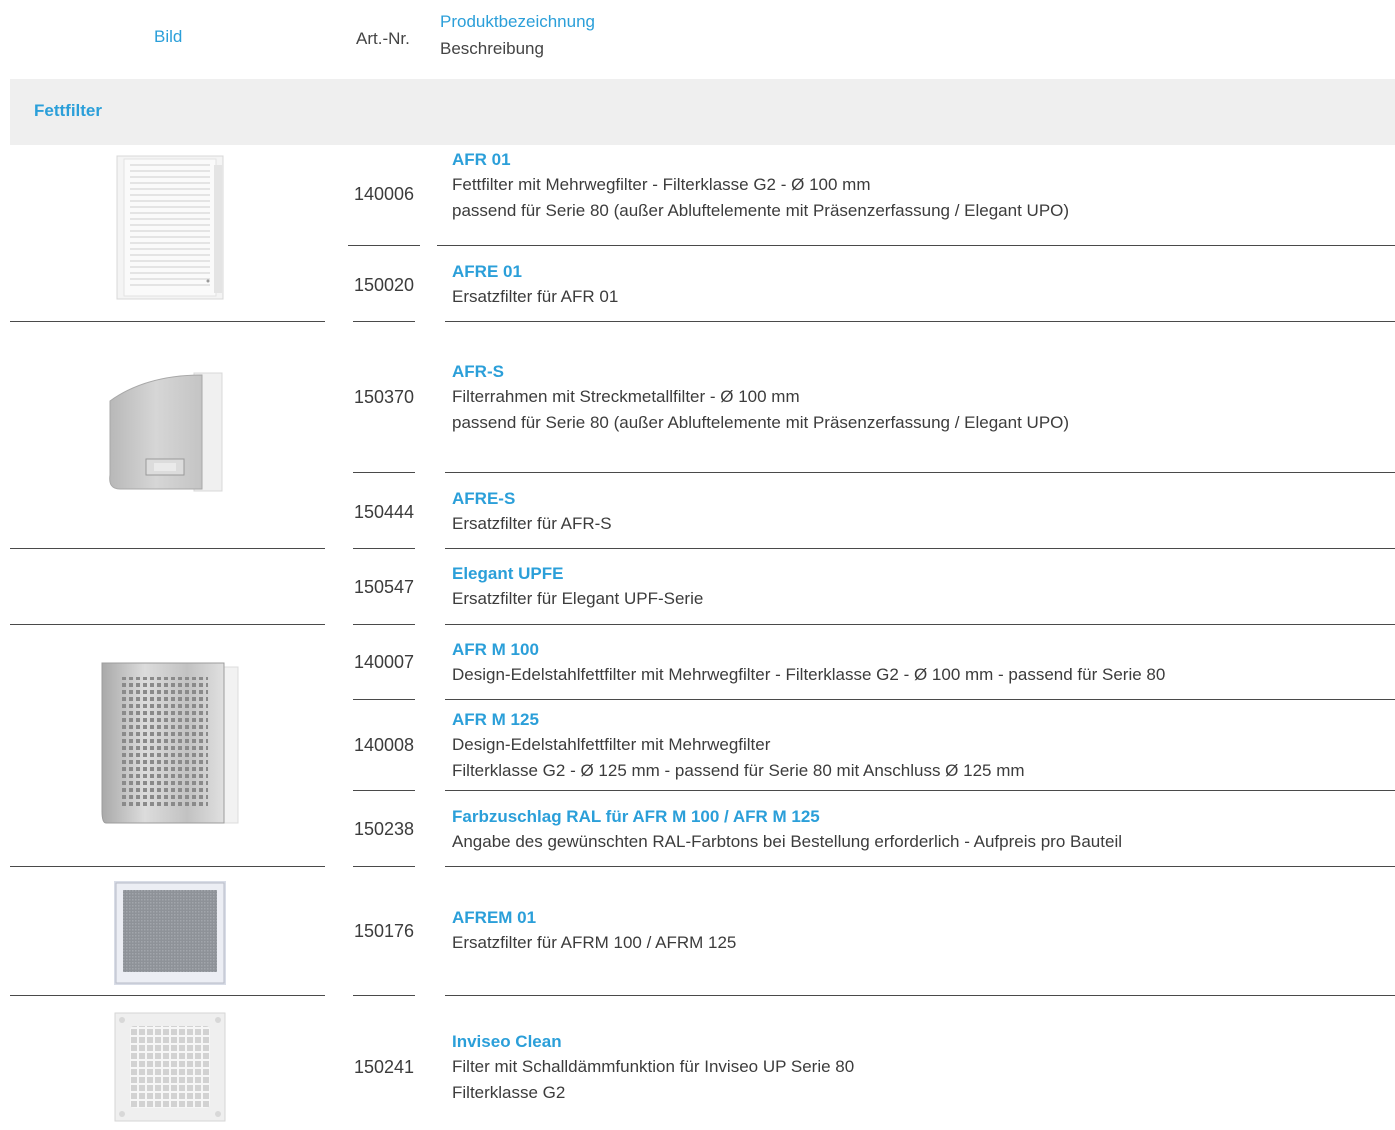 The image size is (1395, 1130). What do you see at coordinates (170, 227) in the screenshot?
I see `afr-01-product-image` at bounding box center [170, 227].